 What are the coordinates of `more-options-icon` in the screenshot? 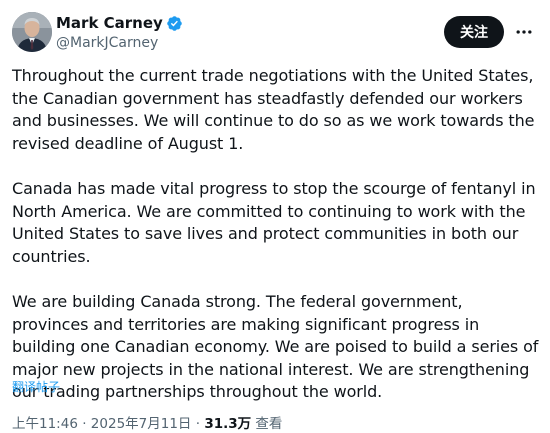 It's located at (524, 32).